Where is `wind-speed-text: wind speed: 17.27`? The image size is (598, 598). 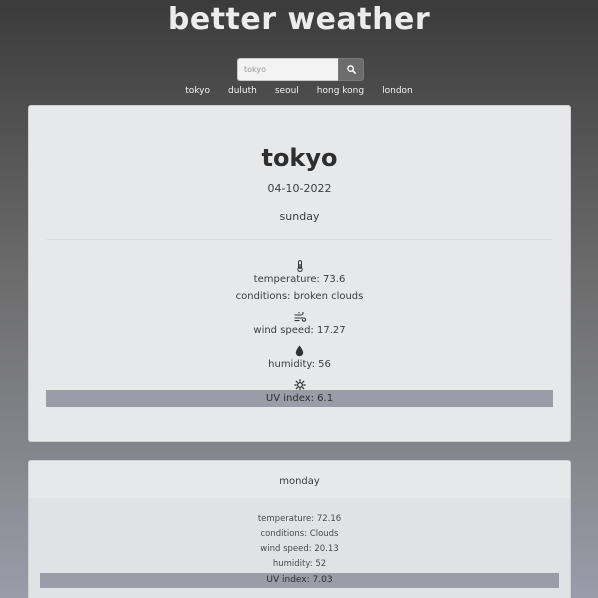
wind-speed-text: wind speed: 17.27 is located at coordinates (299, 330).